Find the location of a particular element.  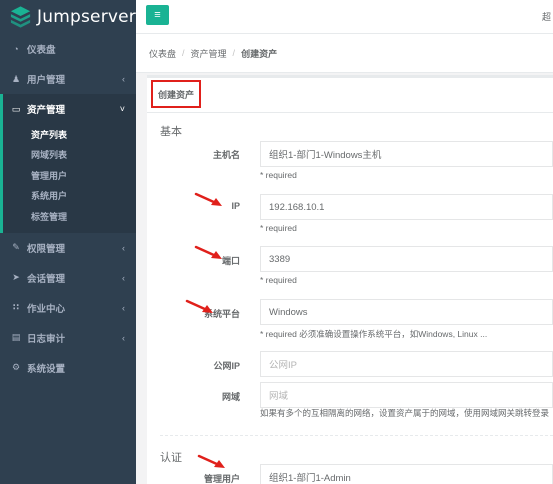

hamburger-icon: ≡ is located at coordinates (157, 15).